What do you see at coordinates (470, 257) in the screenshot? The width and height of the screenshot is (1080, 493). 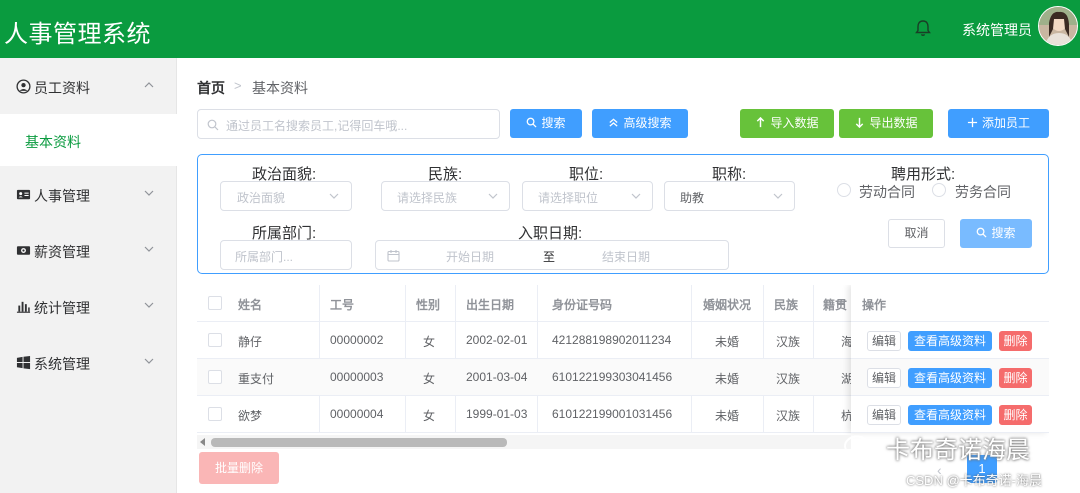 I see `date-start-placeholder: 开始日期` at bounding box center [470, 257].